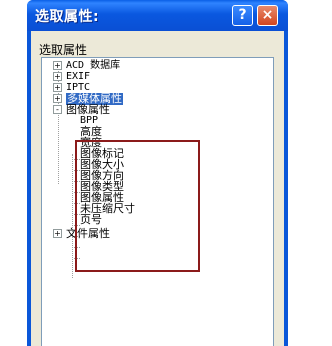 The image size is (332, 346). Describe the element at coordinates (57, 109) in the screenshot. I see `collapse-icon: -` at that location.